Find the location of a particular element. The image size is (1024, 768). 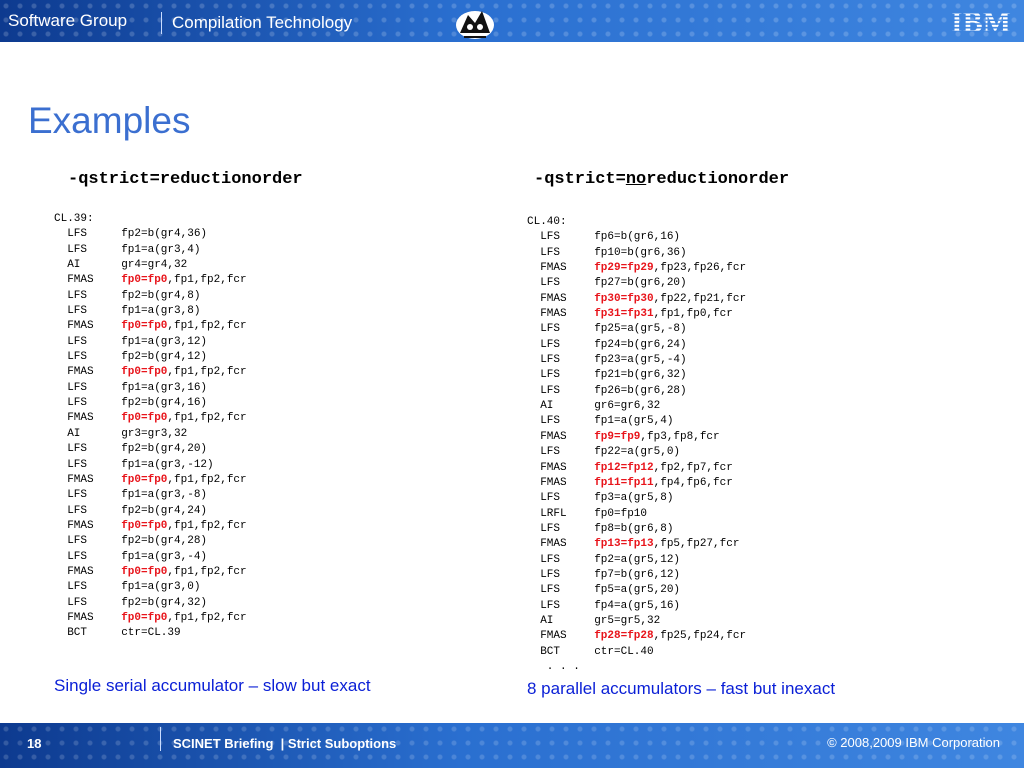

slide-title: Examples is located at coordinates (109, 120).